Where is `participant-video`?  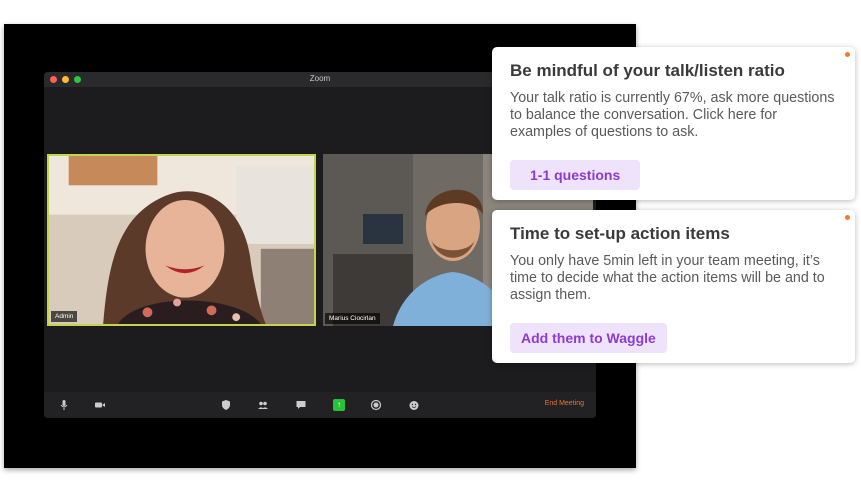
participant-video is located at coordinates (181, 240).